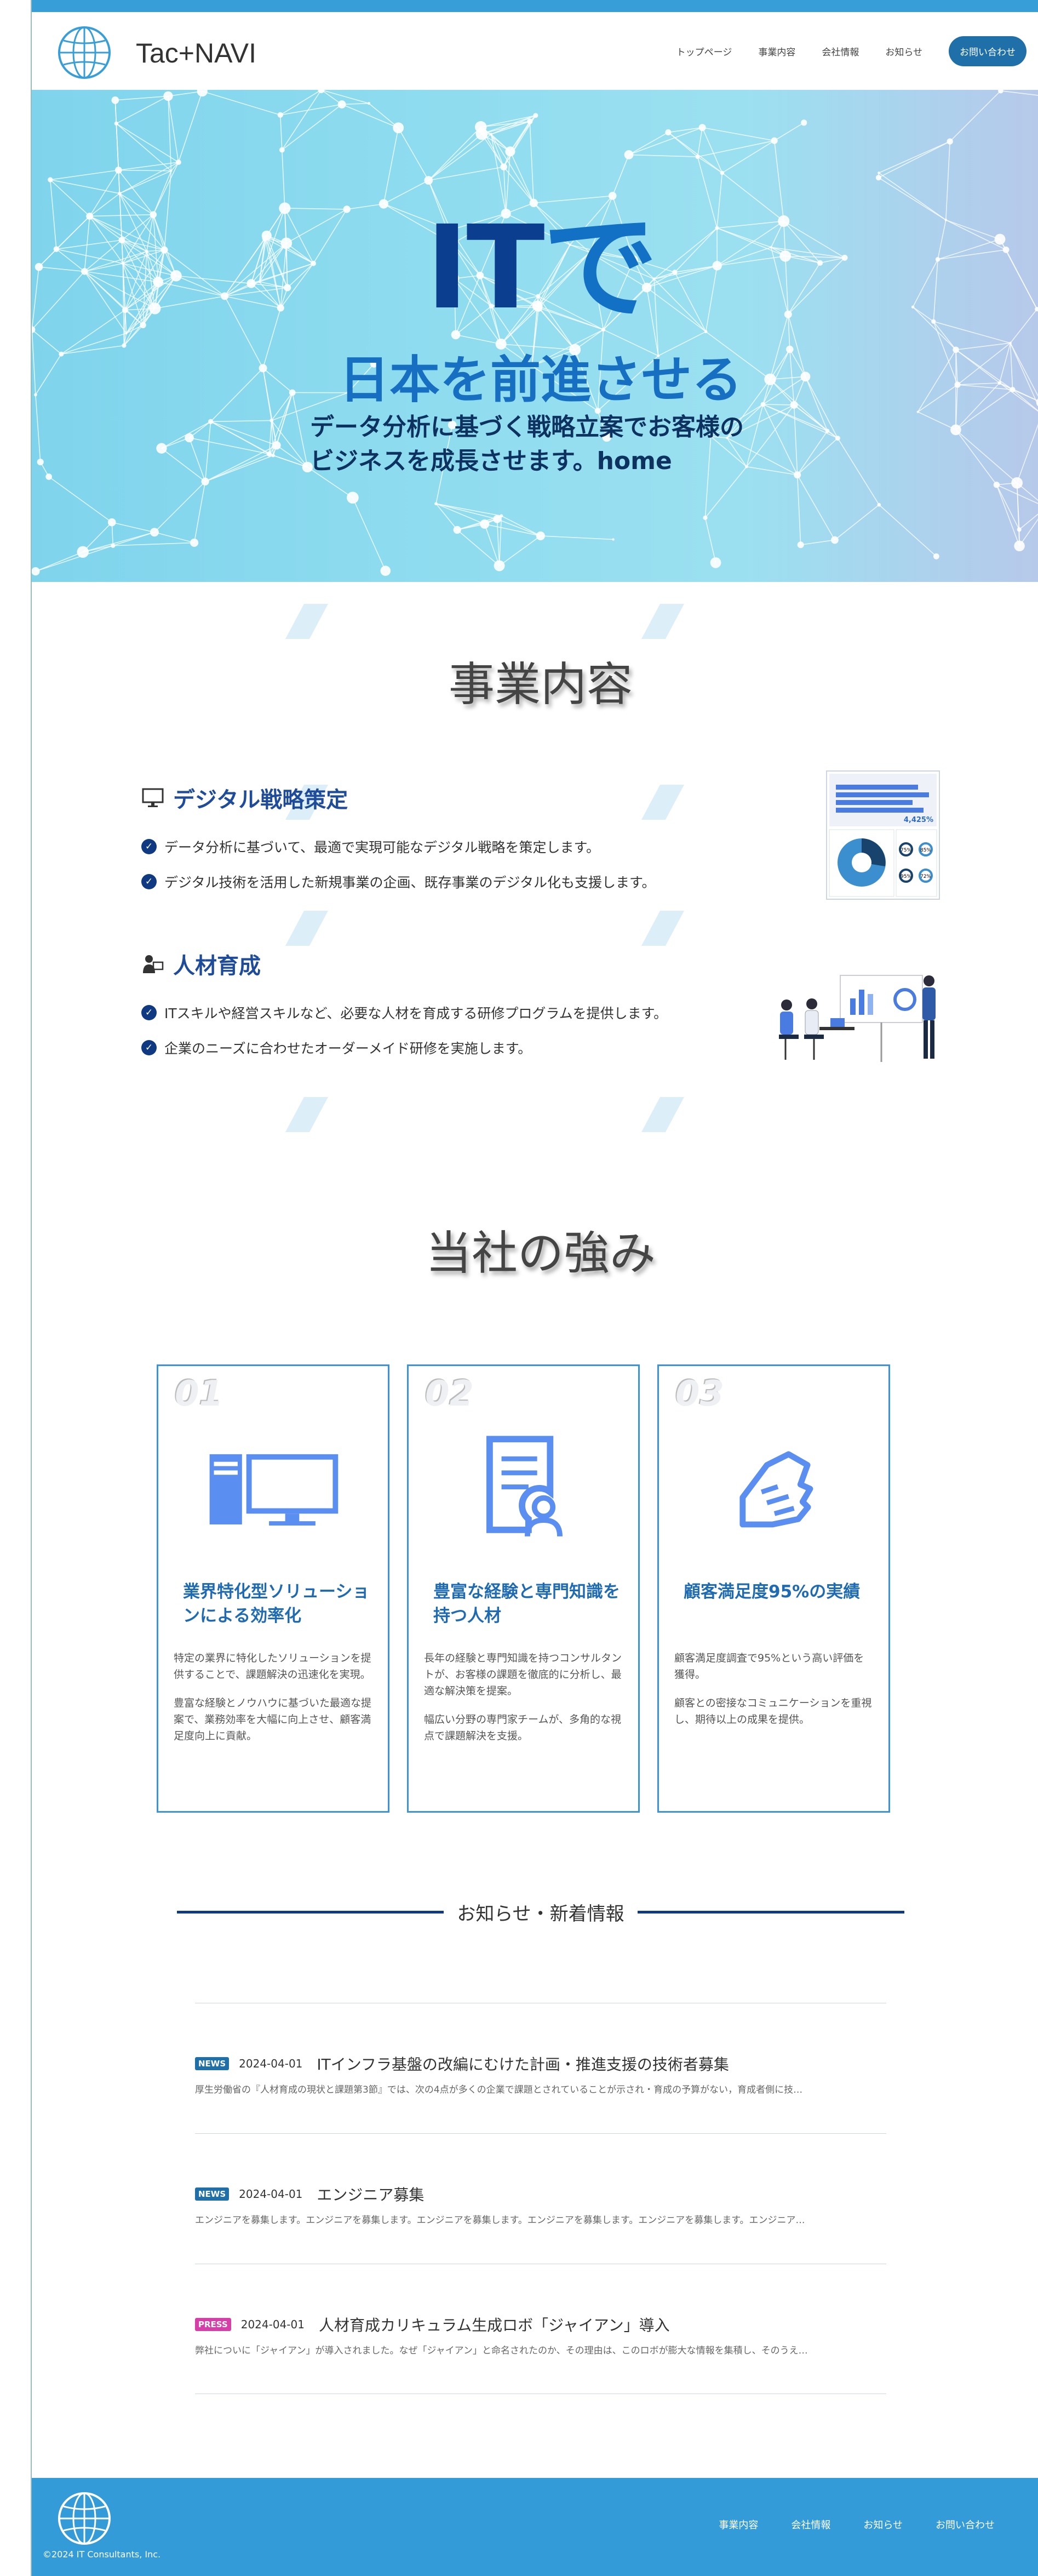 This screenshot has width=1038, height=2576. What do you see at coordinates (524, 1486) in the screenshot?
I see `resume-icon` at bounding box center [524, 1486].